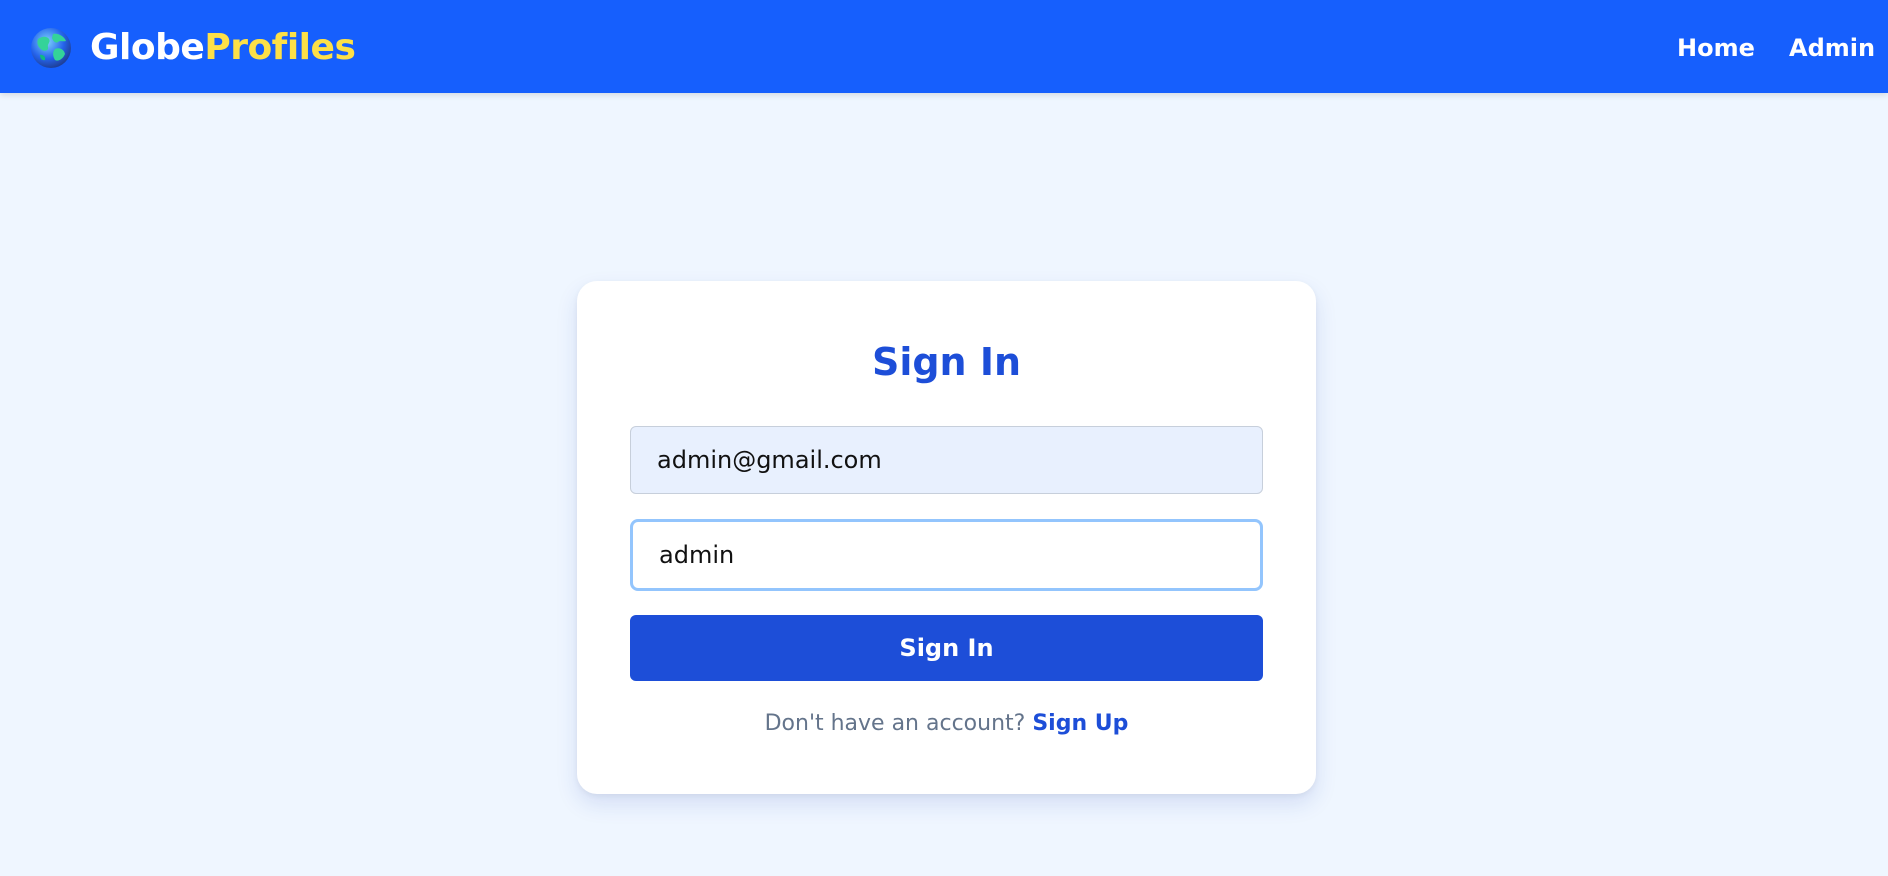 Image resolution: width=1888 pixels, height=876 pixels. I want to click on nav-admin-link: Admin, so click(1832, 48).